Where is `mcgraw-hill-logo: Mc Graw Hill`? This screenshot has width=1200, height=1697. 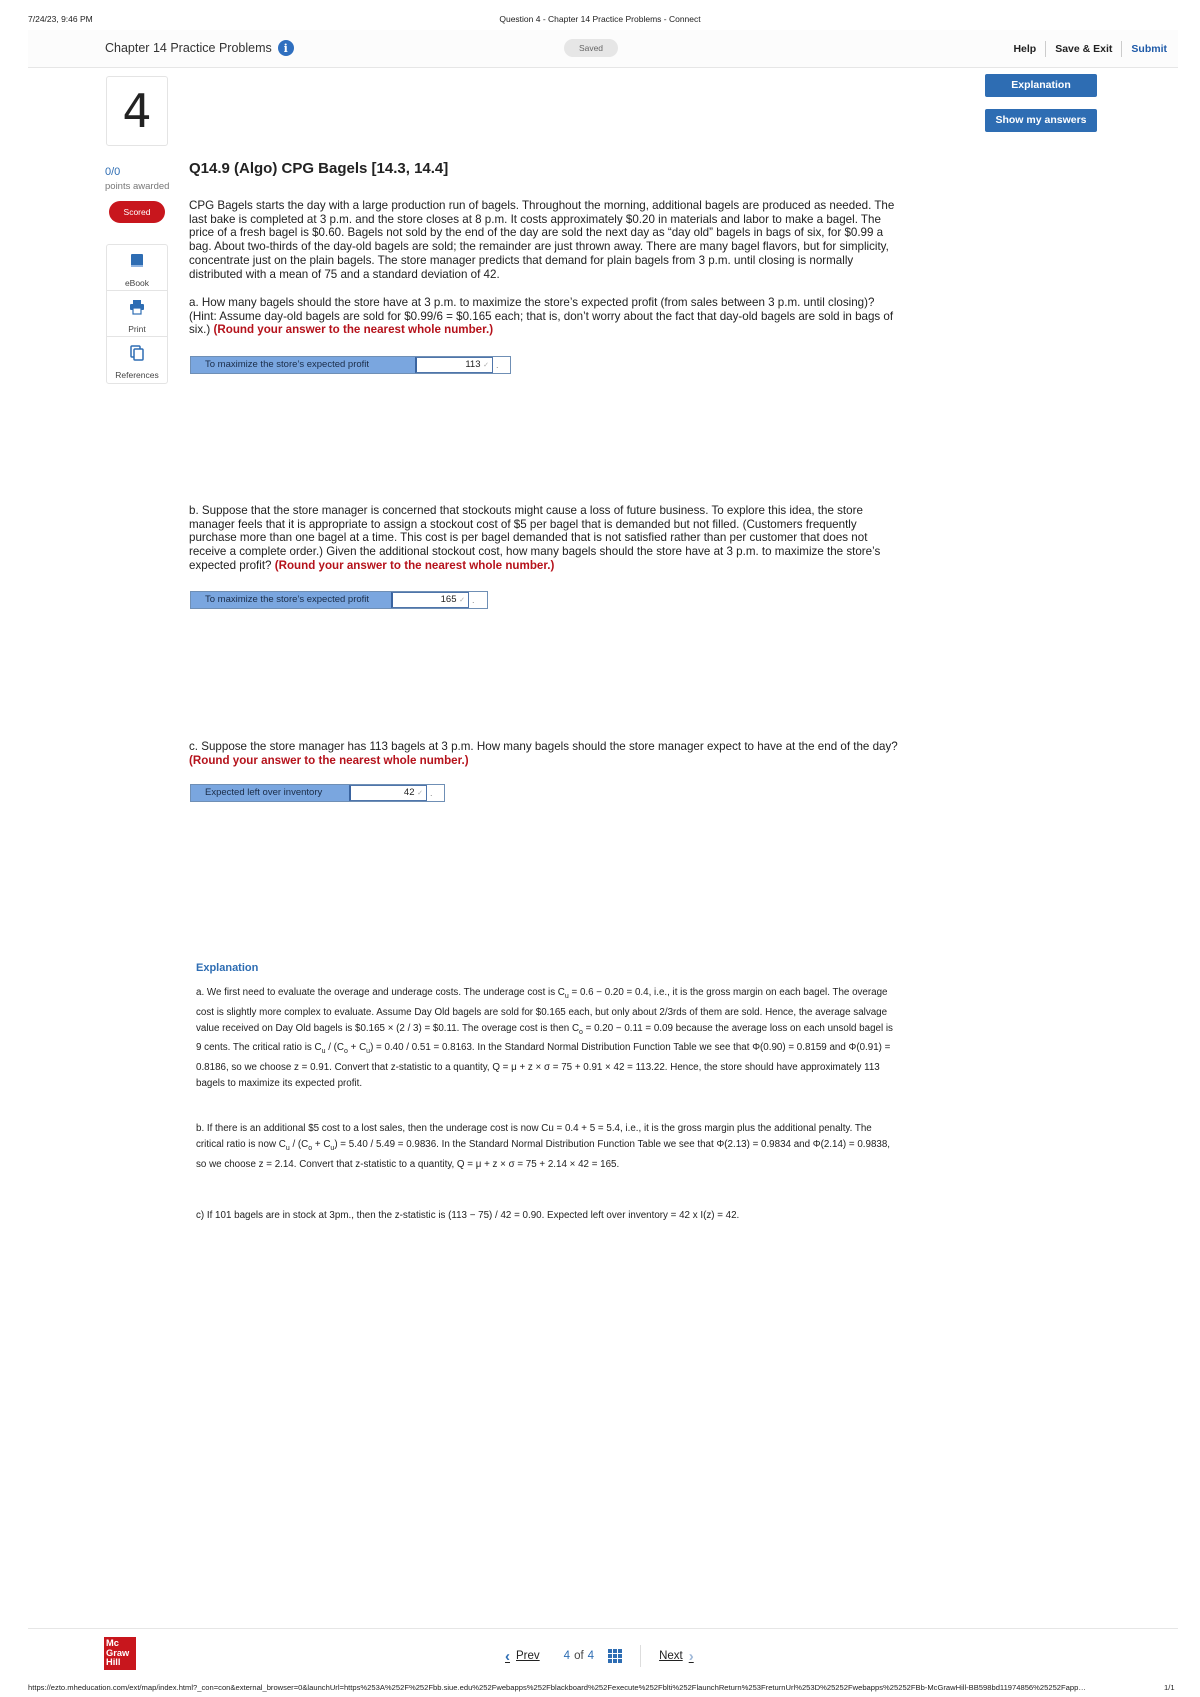
mcgraw-hill-logo: Mc Graw Hill is located at coordinates (120, 1653).